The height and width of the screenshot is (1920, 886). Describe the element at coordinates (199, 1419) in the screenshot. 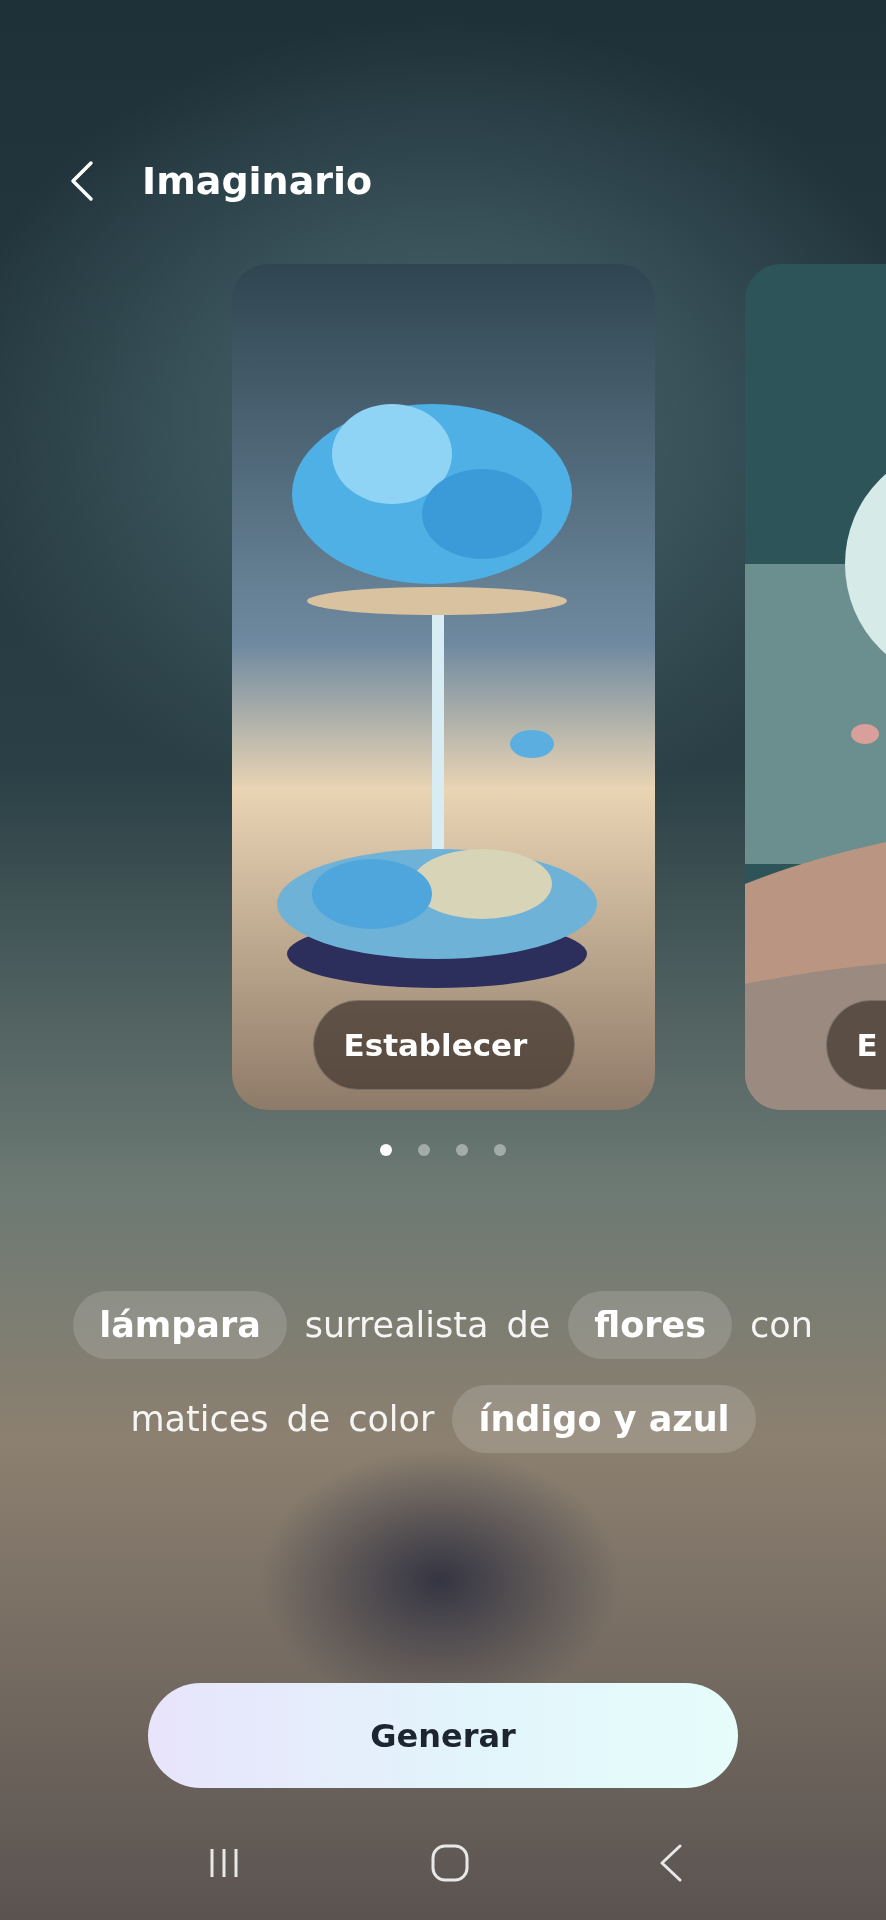

I see `prompt-word: matices` at that location.